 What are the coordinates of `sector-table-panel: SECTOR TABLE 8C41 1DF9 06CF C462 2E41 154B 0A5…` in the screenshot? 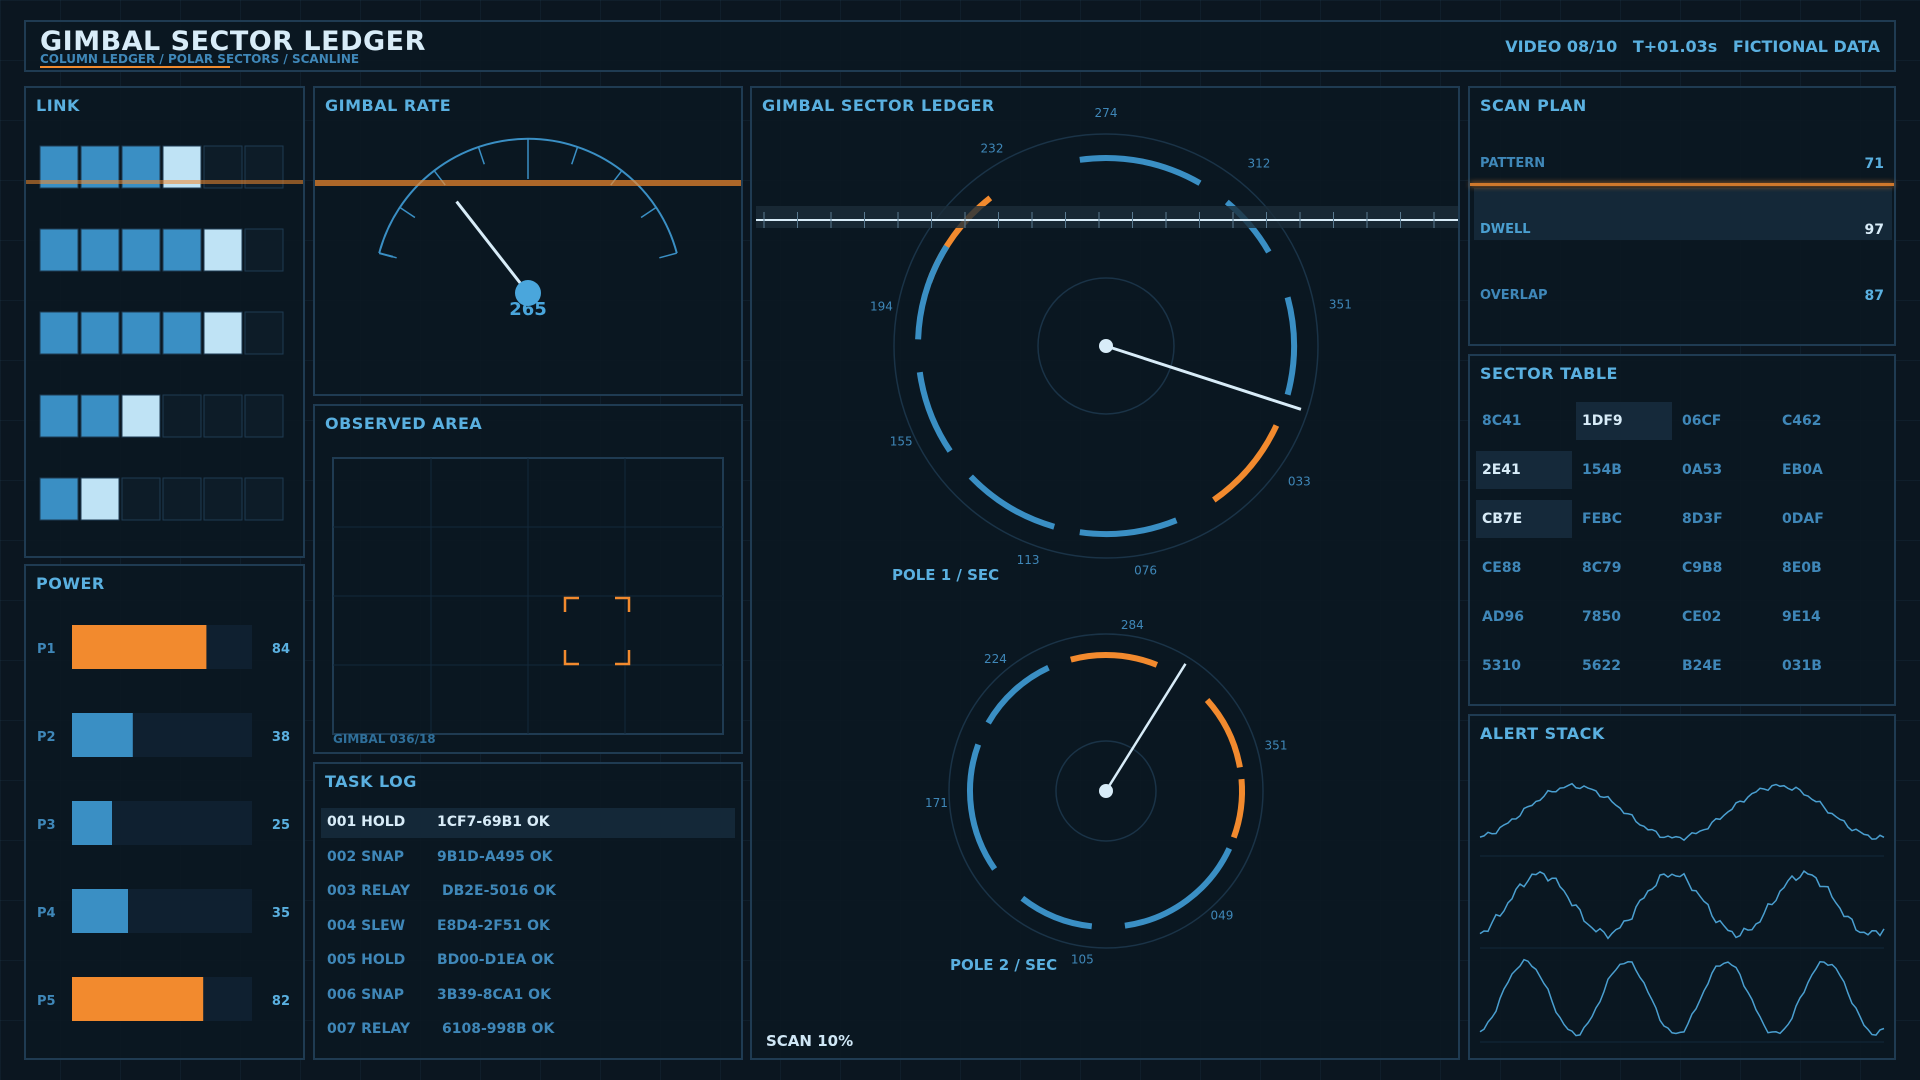 It's located at (1682, 530).